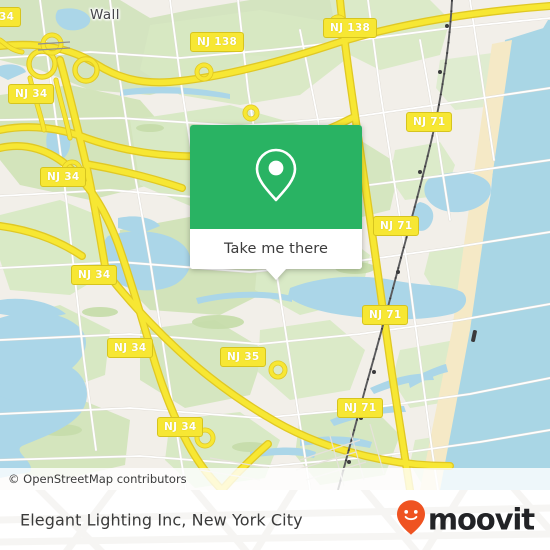  I want to click on popup-pointer-tail, so click(276, 274).